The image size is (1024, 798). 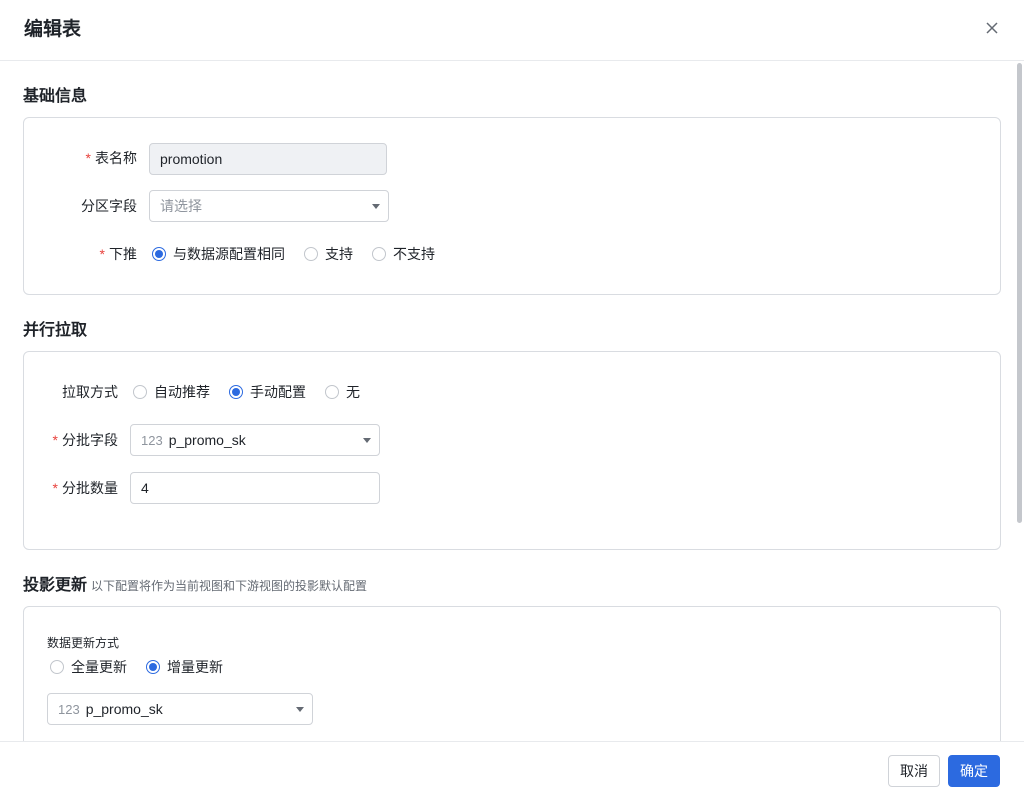 What do you see at coordinates (512, 30) in the screenshot?
I see `dialog-header: 编辑表` at bounding box center [512, 30].